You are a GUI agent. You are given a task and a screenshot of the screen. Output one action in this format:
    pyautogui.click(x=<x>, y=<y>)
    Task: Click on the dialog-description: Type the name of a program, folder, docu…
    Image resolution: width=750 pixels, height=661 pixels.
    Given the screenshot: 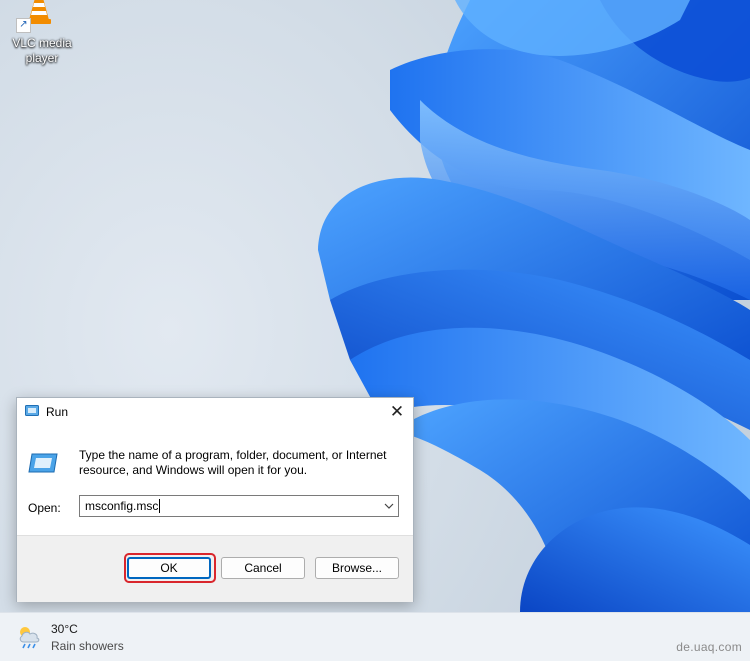 What is the action you would take?
    pyautogui.click(x=233, y=462)
    